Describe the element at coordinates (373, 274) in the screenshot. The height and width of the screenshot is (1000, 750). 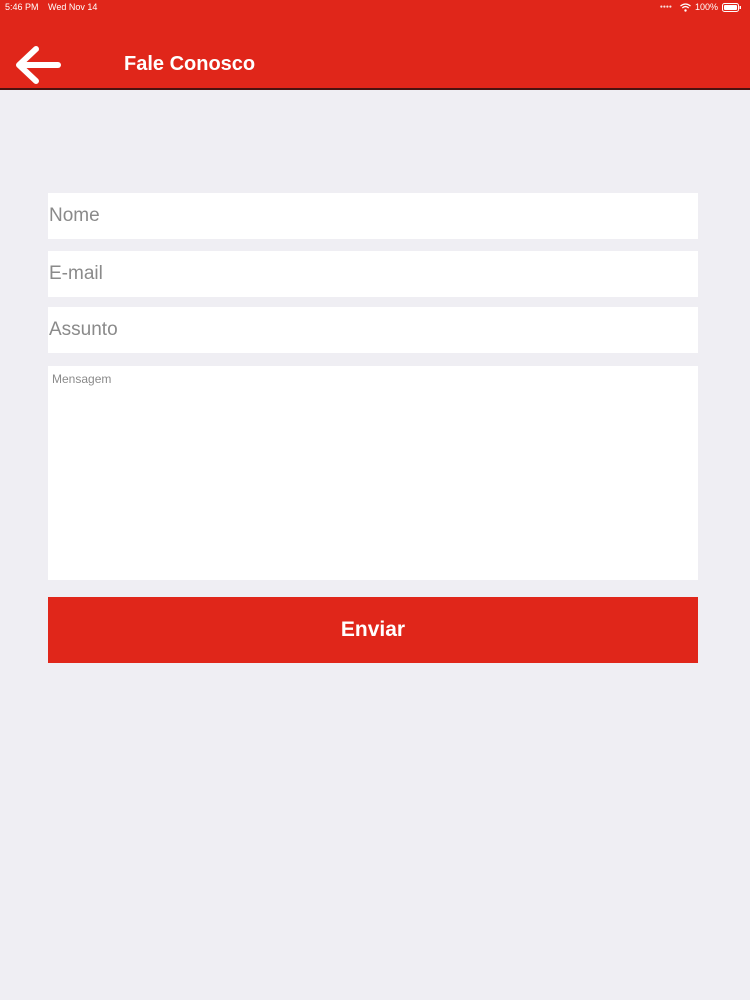
I see `email-input` at that location.